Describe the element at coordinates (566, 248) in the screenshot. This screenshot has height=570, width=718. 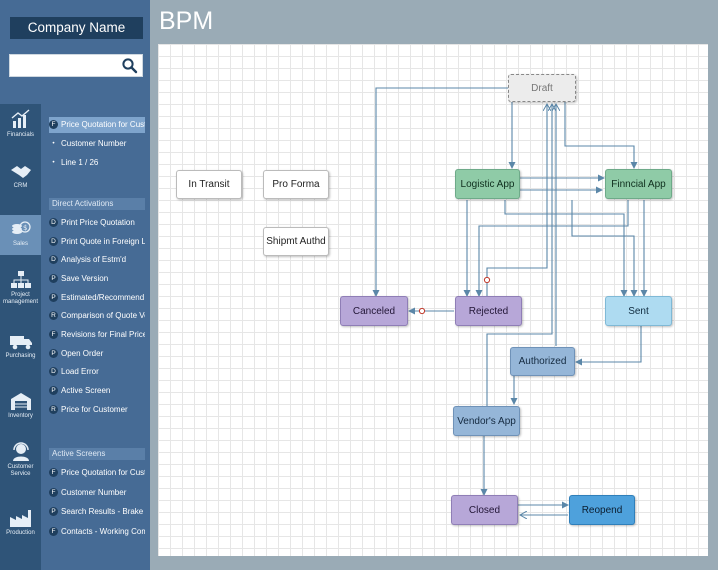
I see `connector-logistic-sent` at that location.